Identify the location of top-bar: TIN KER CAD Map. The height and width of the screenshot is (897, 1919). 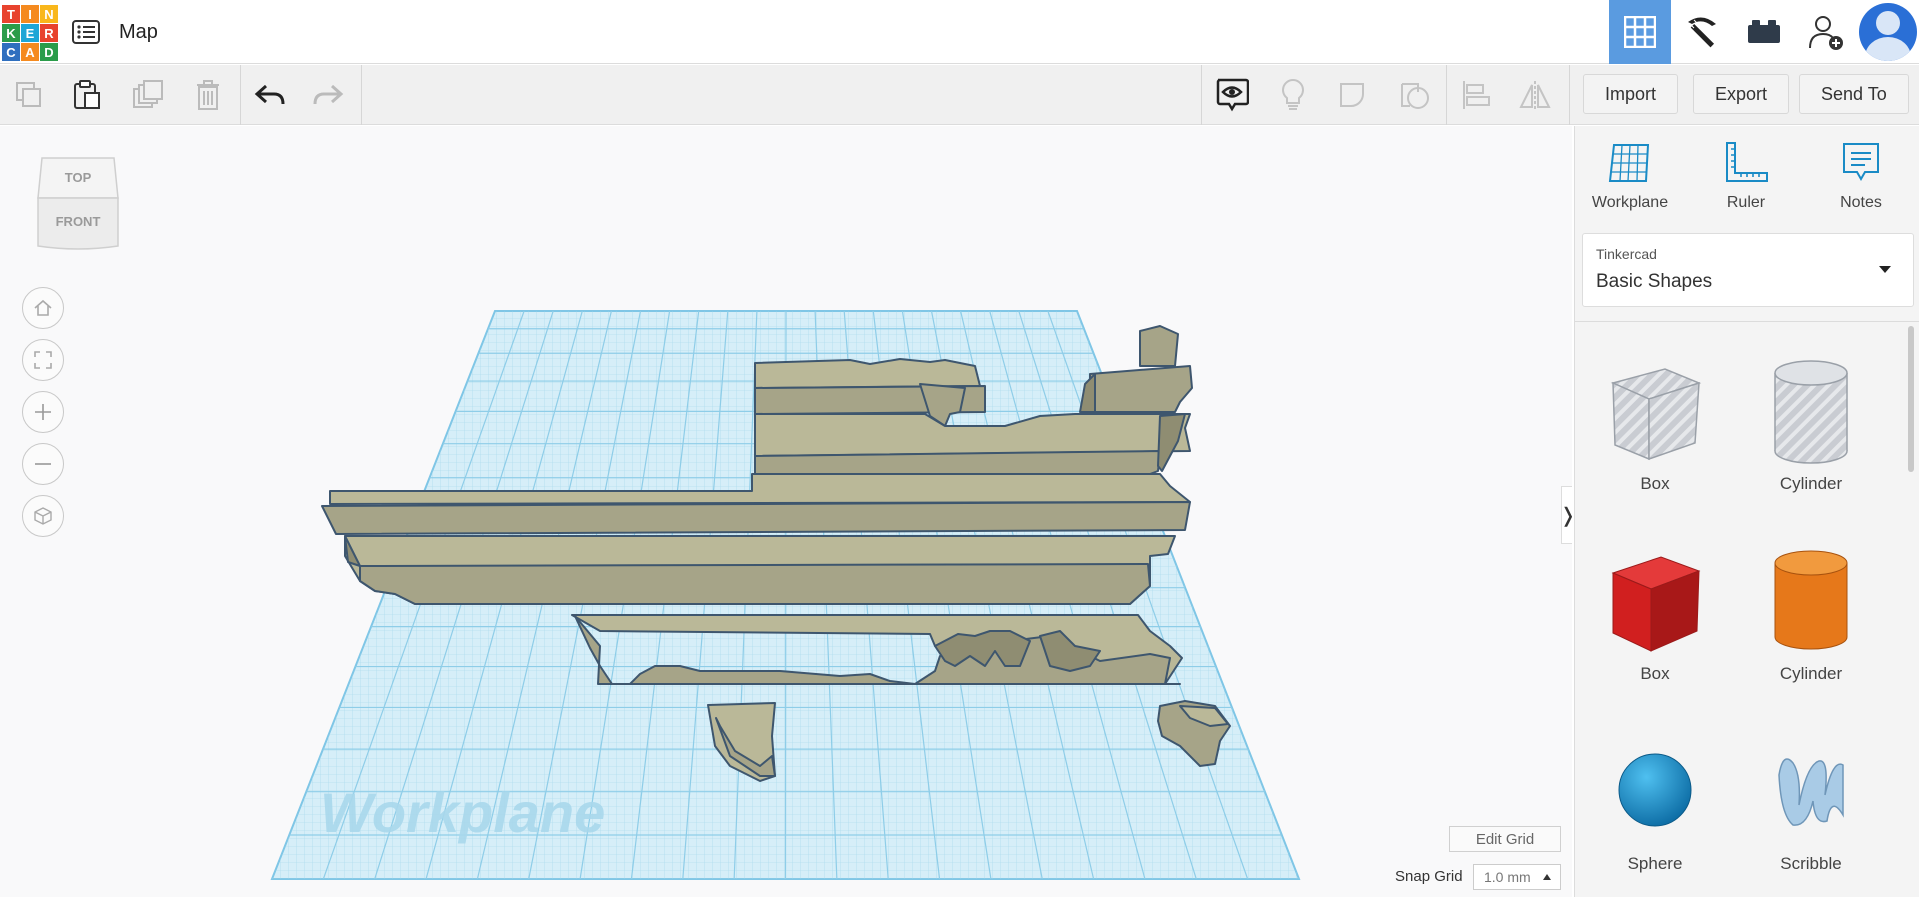
(959, 32).